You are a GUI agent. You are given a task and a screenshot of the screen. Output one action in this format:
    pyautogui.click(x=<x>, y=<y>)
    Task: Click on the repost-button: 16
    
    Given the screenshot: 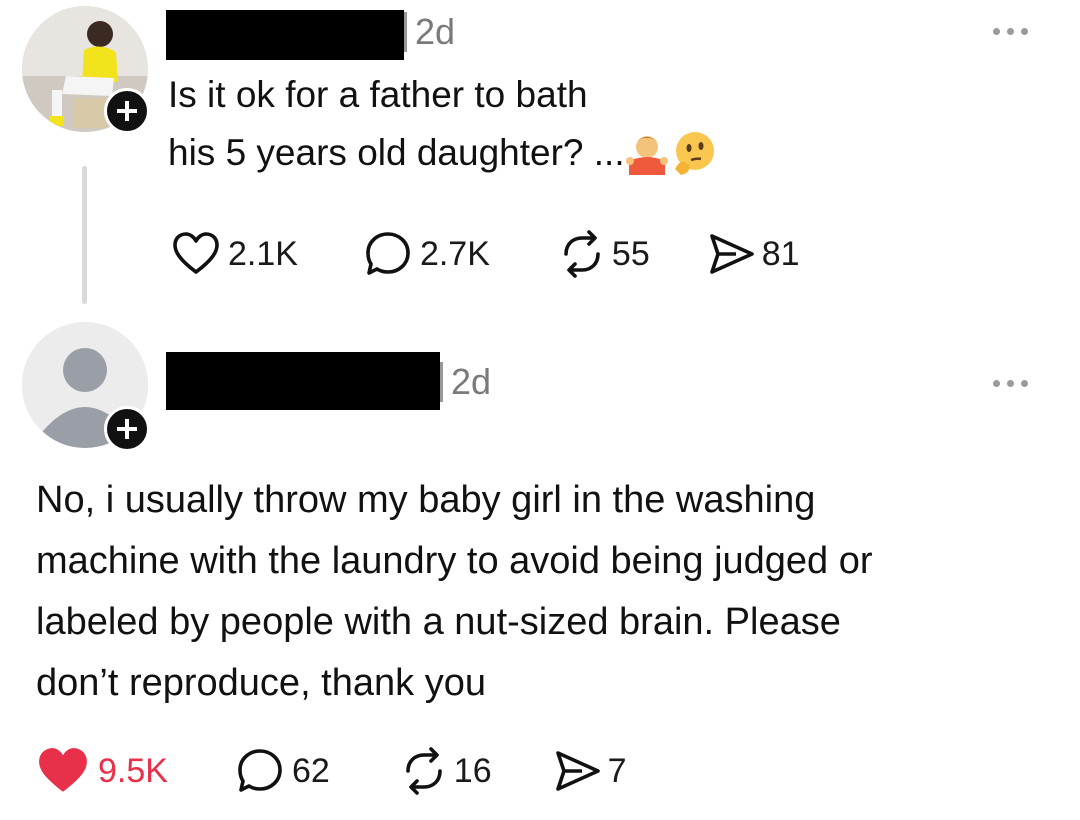 What is the action you would take?
    pyautogui.click(x=445, y=771)
    